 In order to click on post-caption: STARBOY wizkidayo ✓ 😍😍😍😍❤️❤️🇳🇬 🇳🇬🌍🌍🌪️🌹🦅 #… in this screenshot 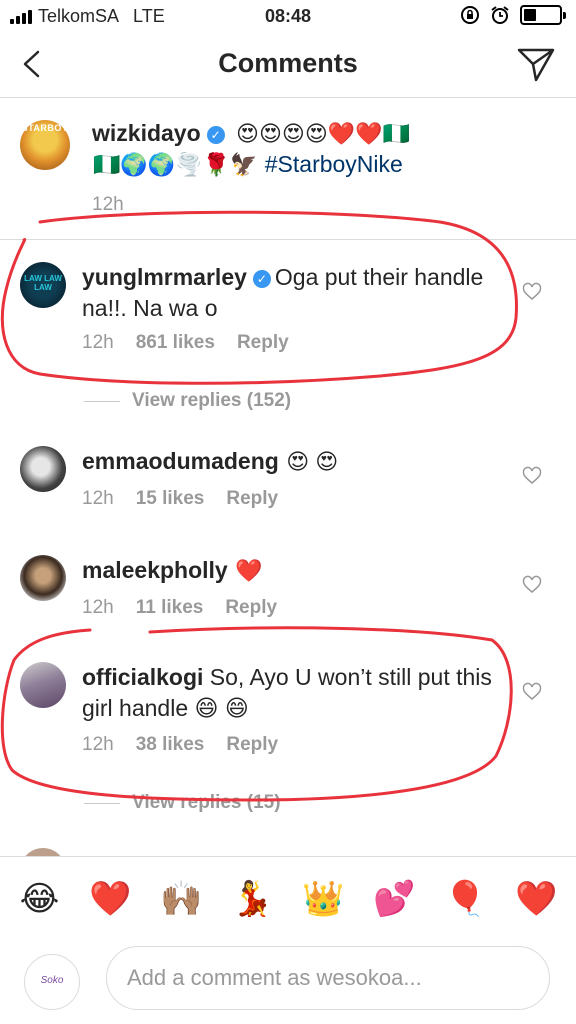, I will do `click(288, 169)`.